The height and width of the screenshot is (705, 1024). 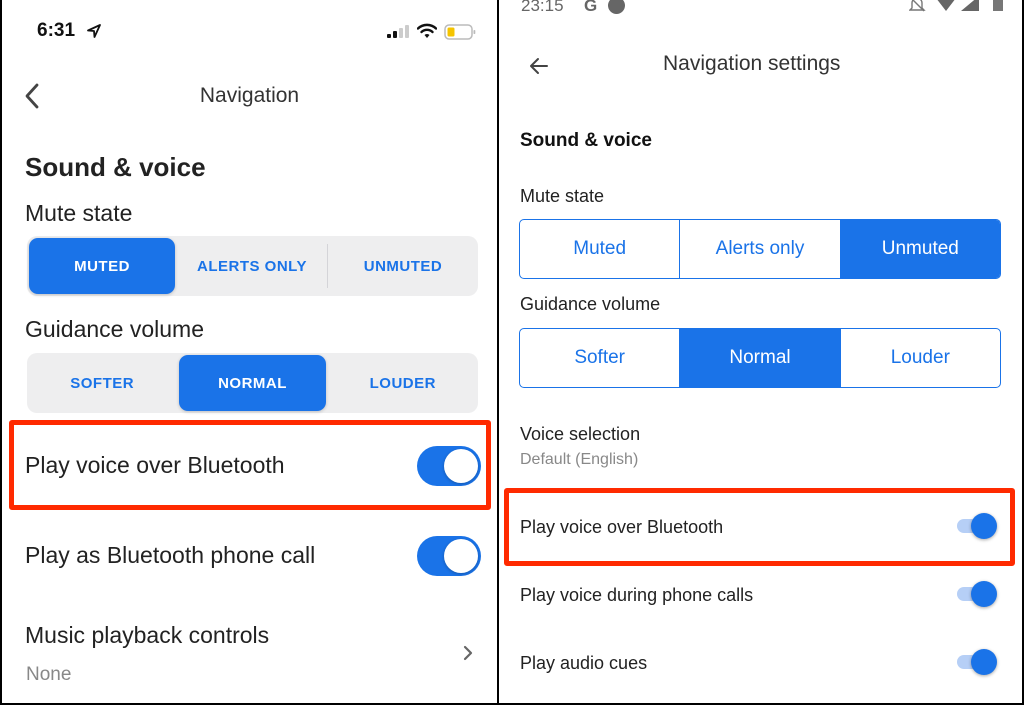 I want to click on volume-option-louder: LOUDER, so click(x=403, y=383).